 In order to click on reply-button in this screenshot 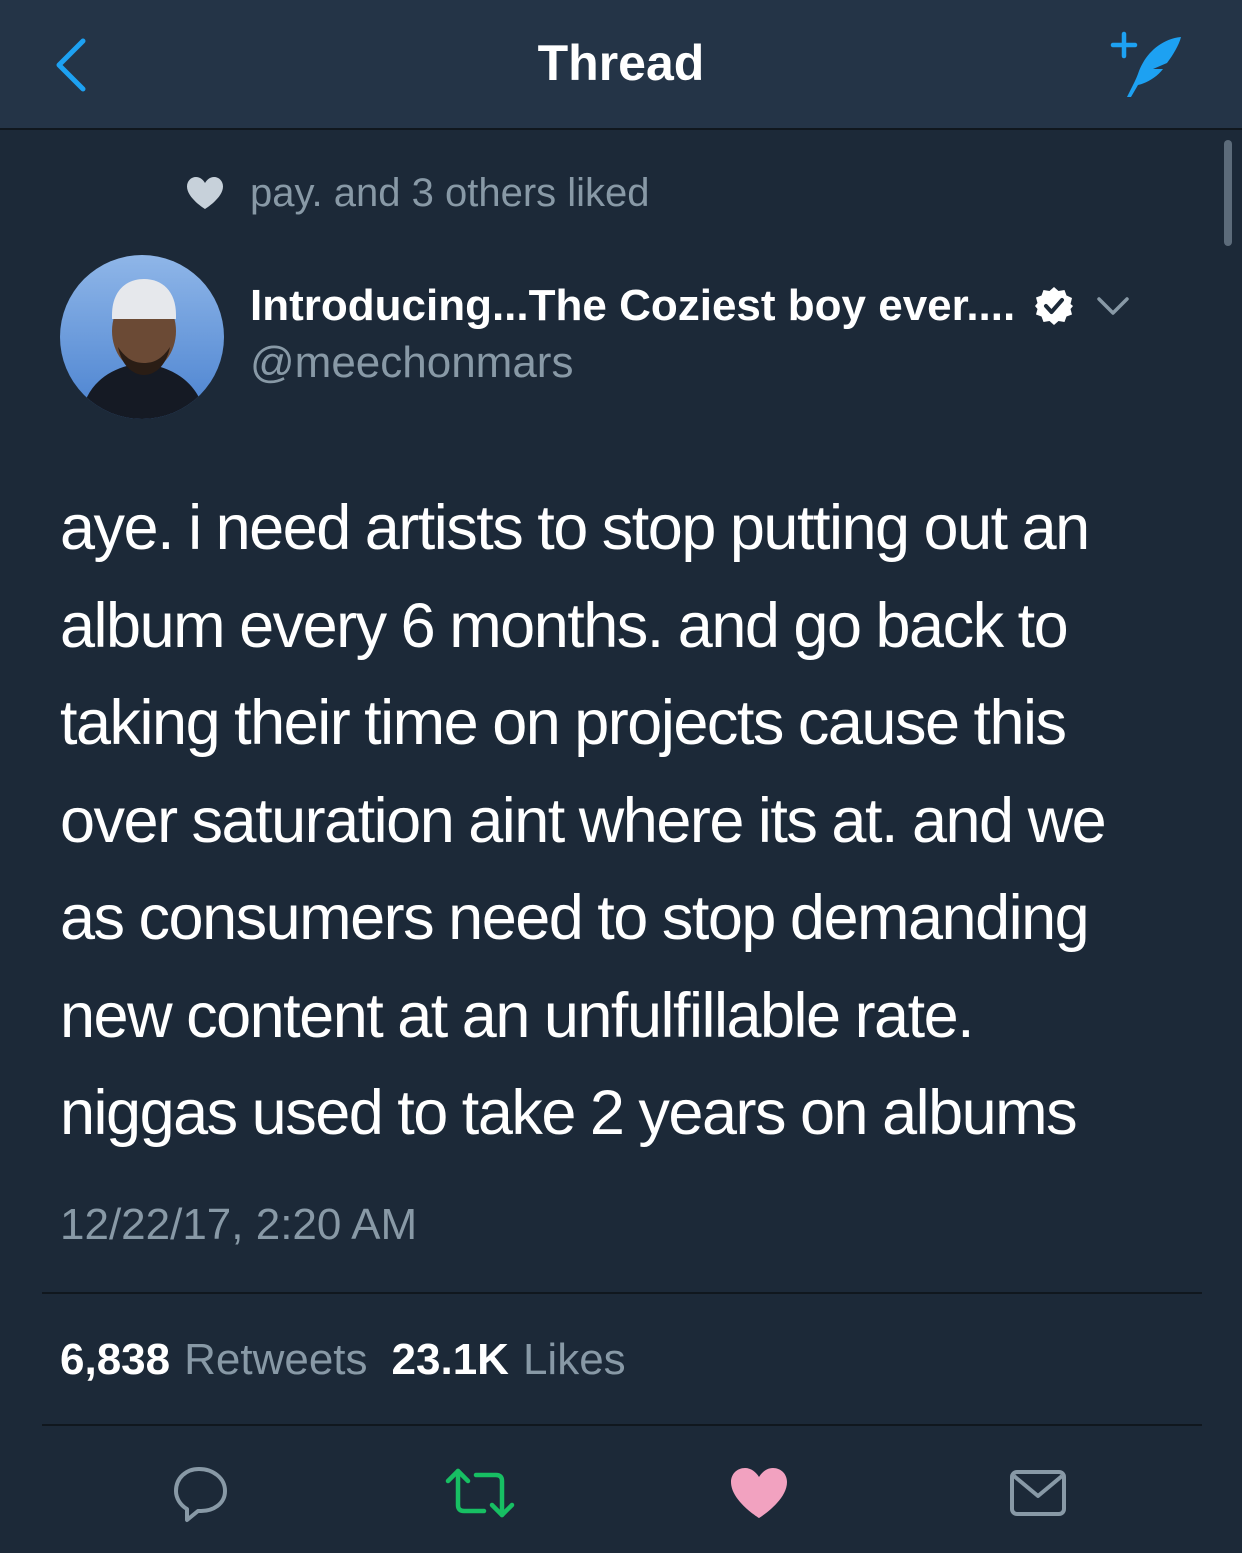, I will do `click(200, 1492)`.